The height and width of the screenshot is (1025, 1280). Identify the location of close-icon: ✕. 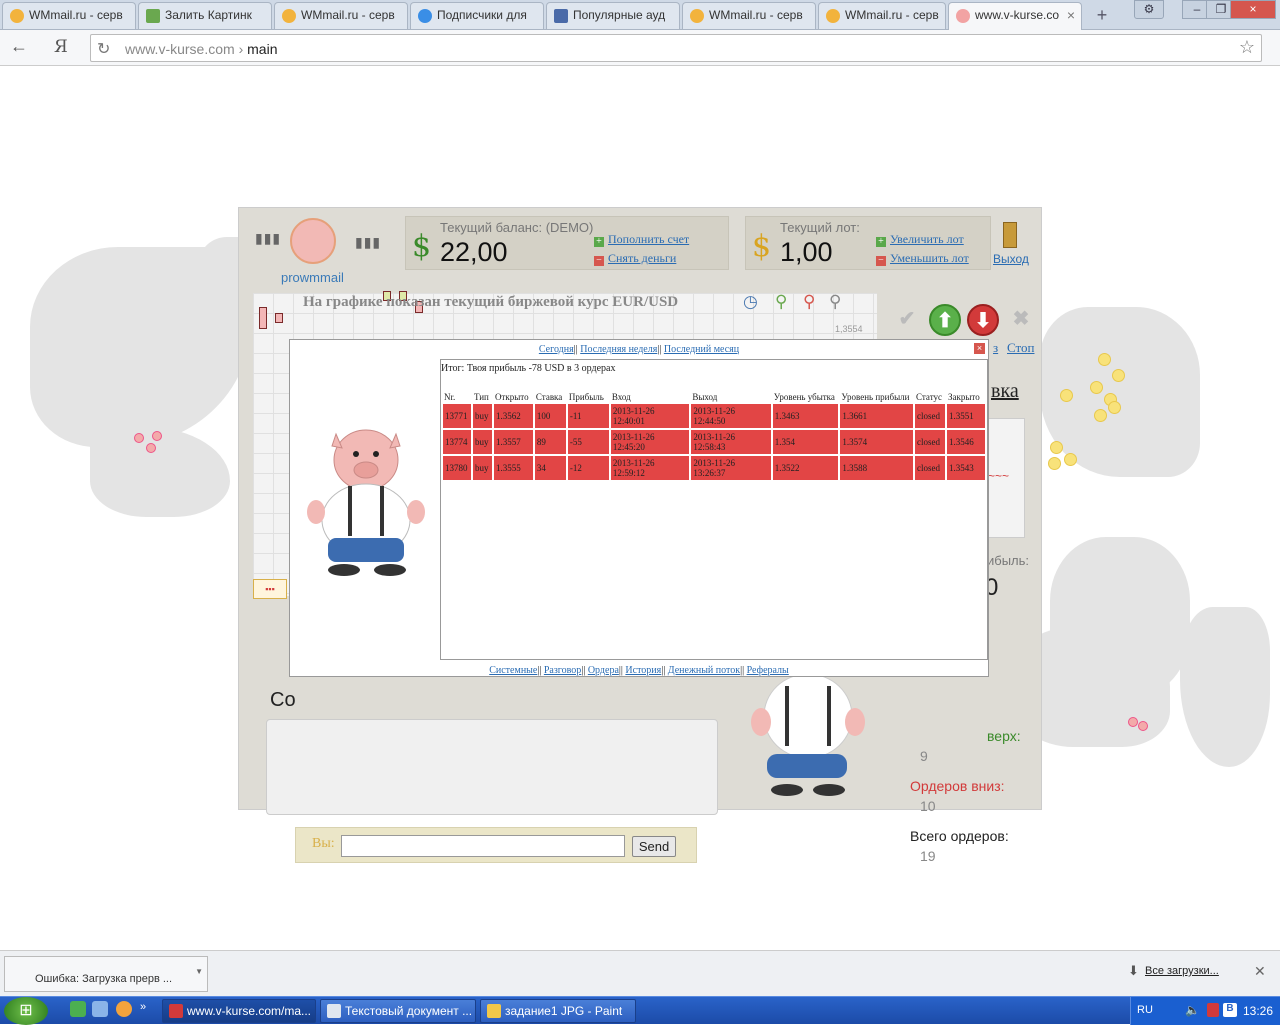
(1260, 971).